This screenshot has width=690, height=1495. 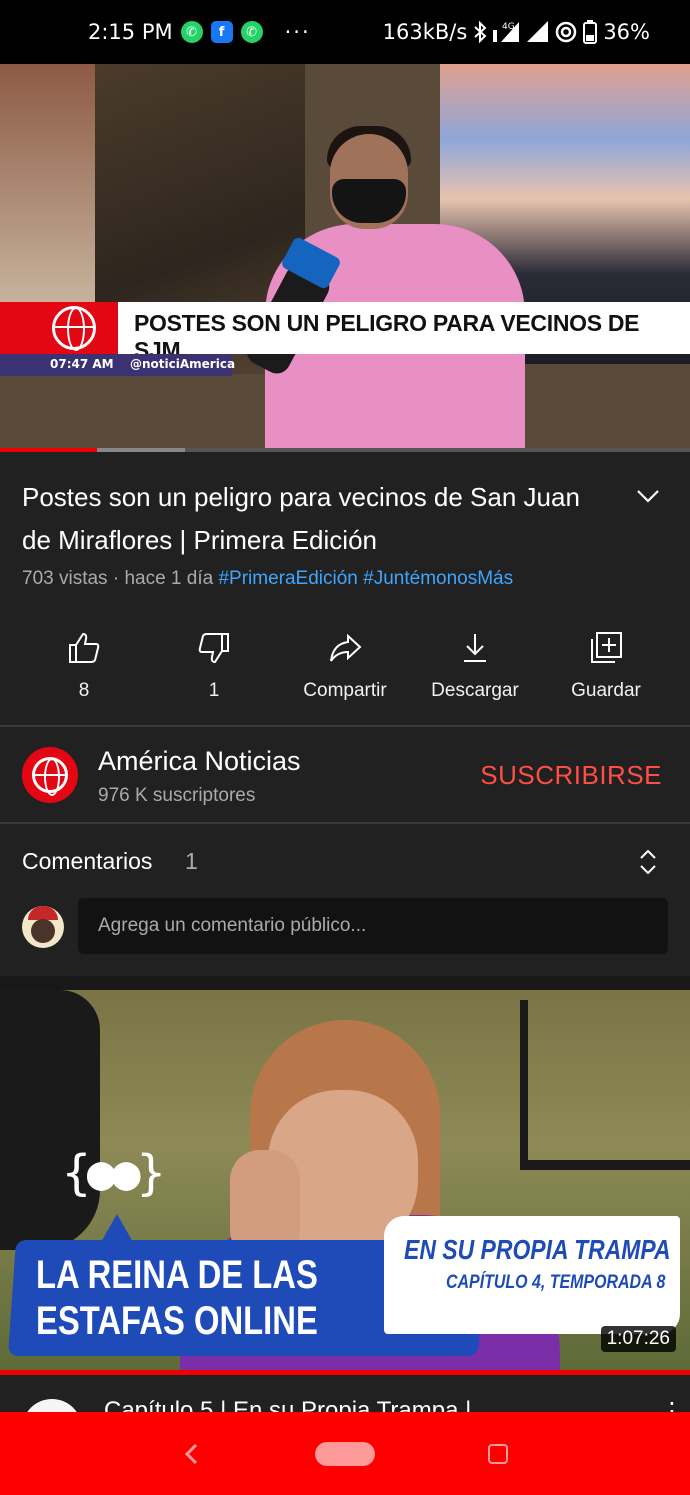 What do you see at coordinates (213, 648) in the screenshot?
I see `thumbs-down-icon` at bounding box center [213, 648].